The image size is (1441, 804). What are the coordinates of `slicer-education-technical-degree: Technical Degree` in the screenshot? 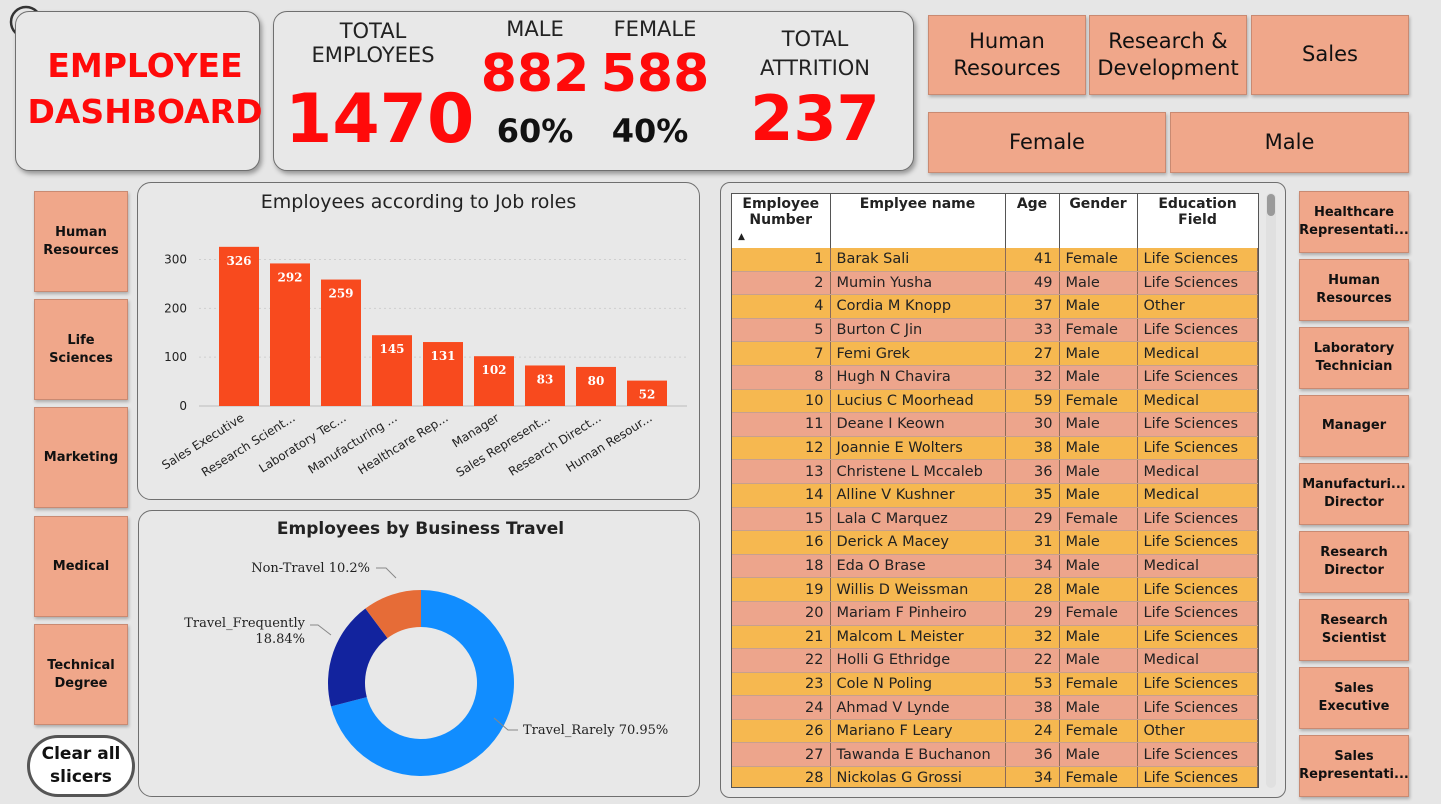 It's located at (81, 674).